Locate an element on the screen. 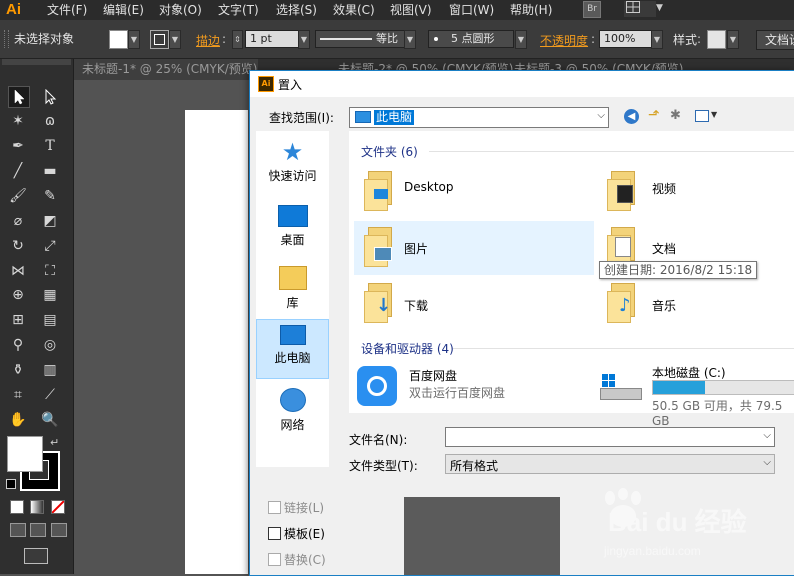 The image size is (794, 576). disk-usage-fill is located at coordinates (679, 387).